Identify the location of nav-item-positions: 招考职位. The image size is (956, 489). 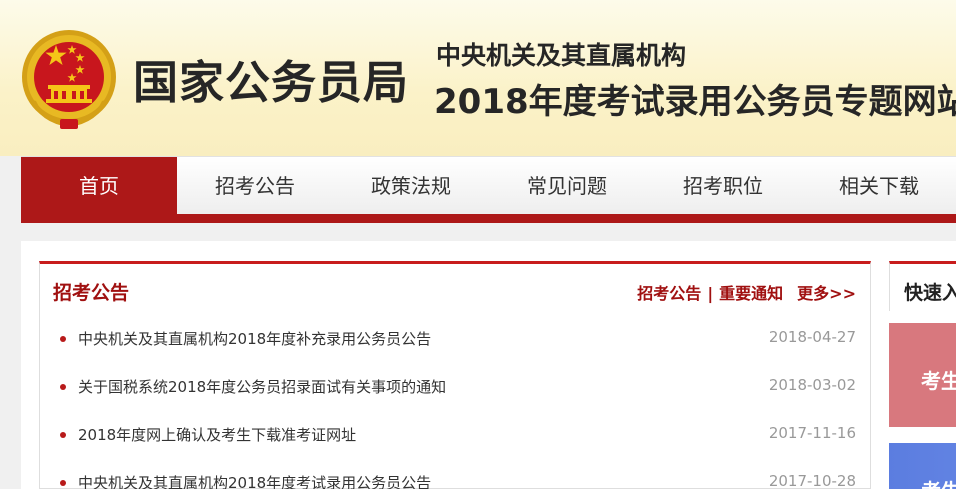
(723, 186).